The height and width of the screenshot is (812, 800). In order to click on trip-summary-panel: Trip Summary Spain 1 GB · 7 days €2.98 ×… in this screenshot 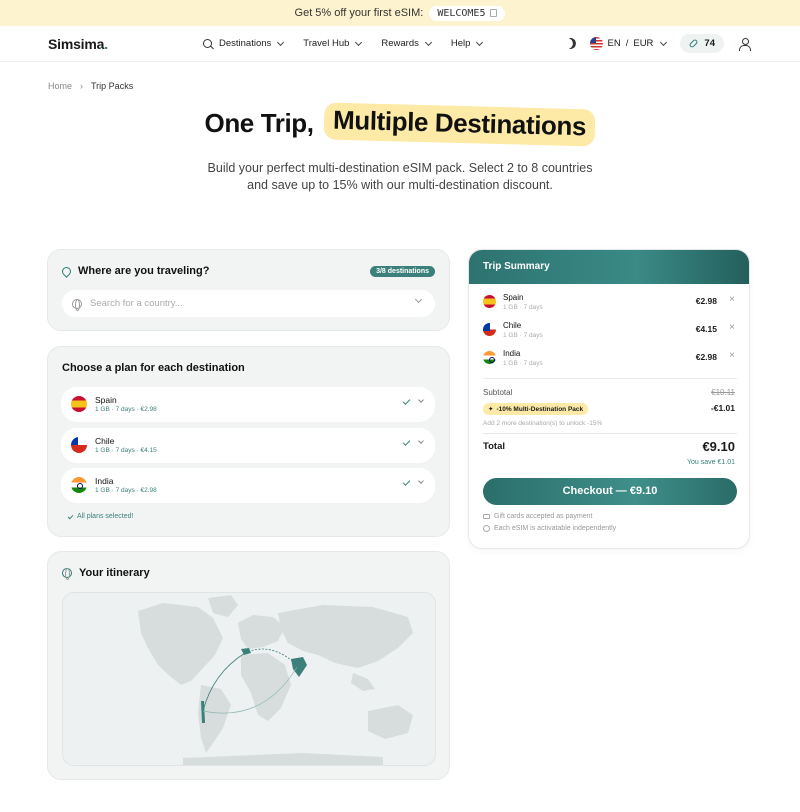, I will do `click(609, 399)`.